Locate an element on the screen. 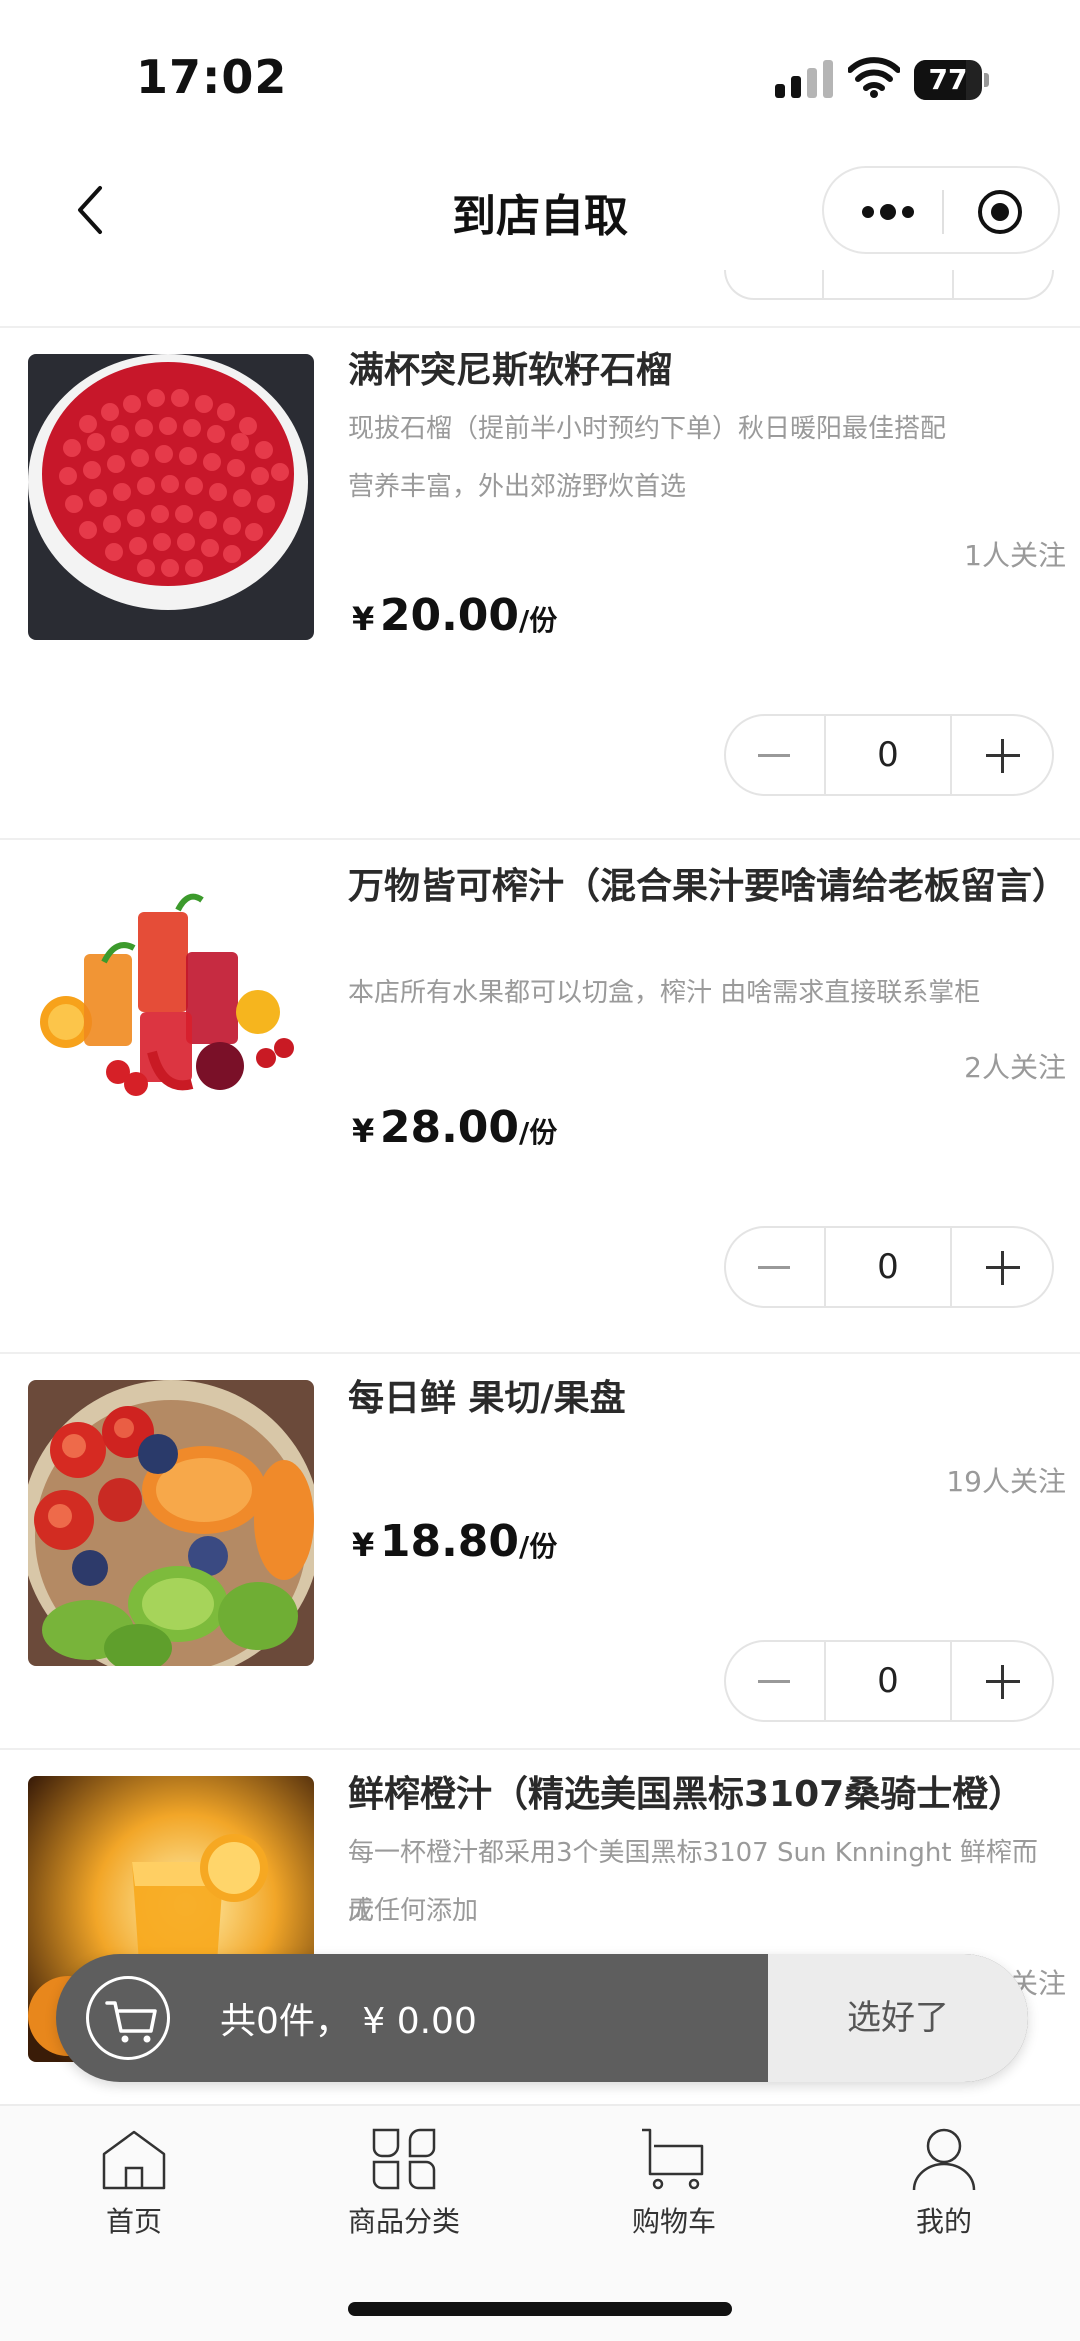 The height and width of the screenshot is (2341, 1080). product-price: ¥ 28.00/份 is located at coordinates (454, 1127).